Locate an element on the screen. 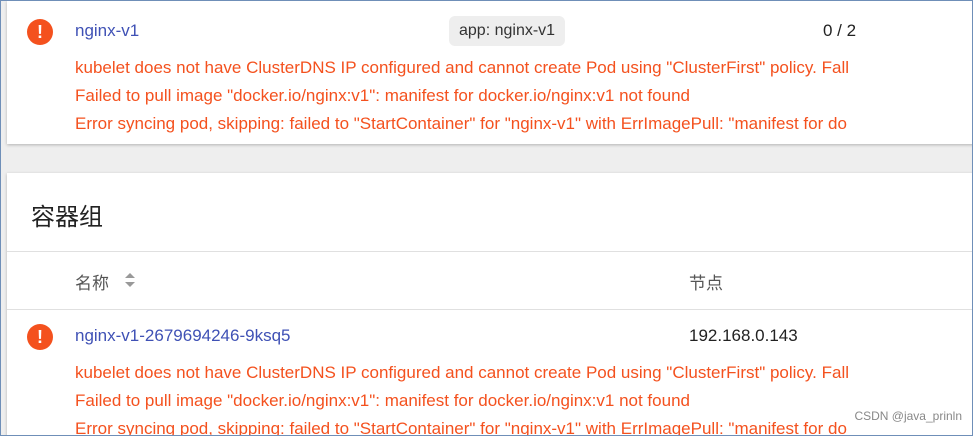  label-chip: app: nginx-v1 is located at coordinates (507, 31).